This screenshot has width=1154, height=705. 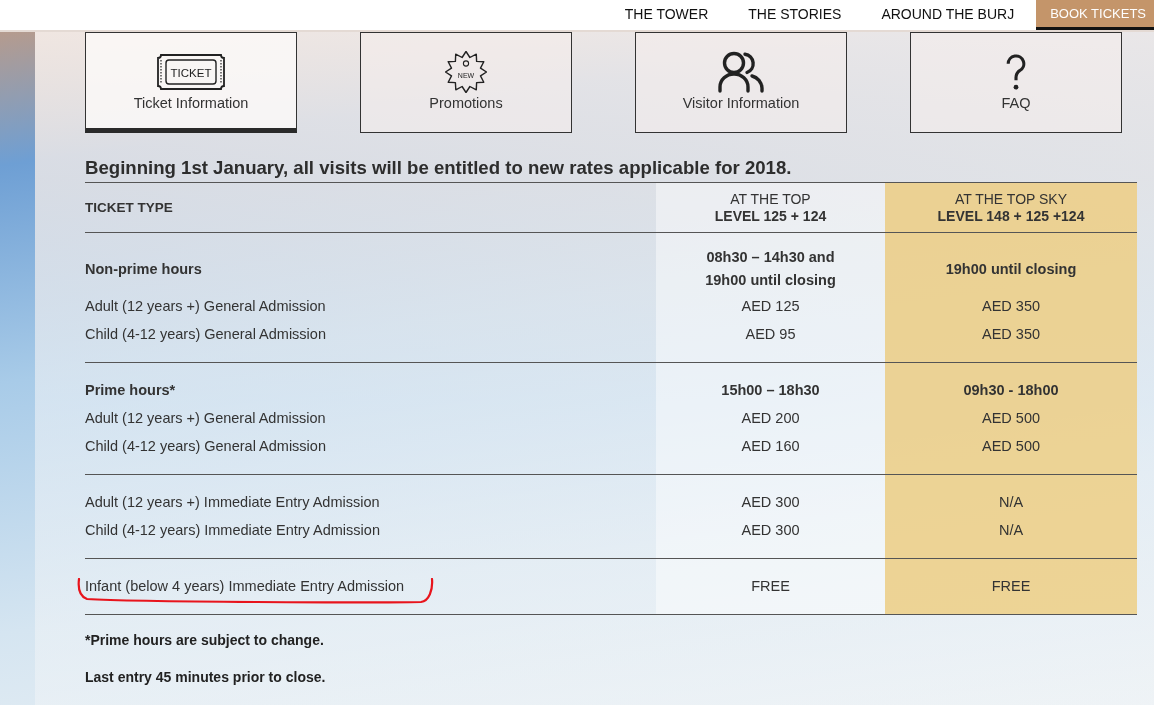 What do you see at coordinates (1011, 216) in the screenshot?
I see `level-label: LEVEL 148 + 125 +124` at bounding box center [1011, 216].